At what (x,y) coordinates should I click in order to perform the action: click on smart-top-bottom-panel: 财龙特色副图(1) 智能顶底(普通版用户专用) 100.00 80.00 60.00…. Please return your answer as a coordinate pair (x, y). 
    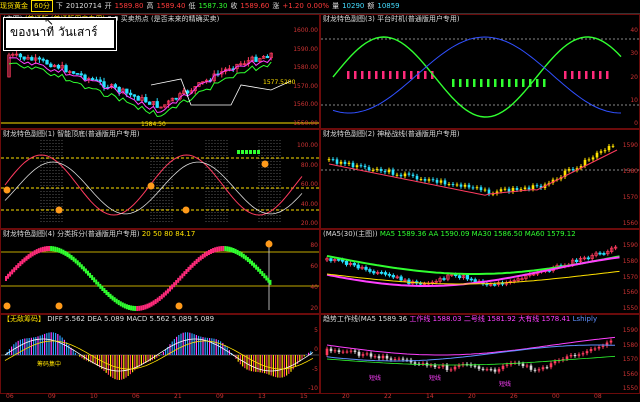
    Looking at the image, I should click on (160, 179).